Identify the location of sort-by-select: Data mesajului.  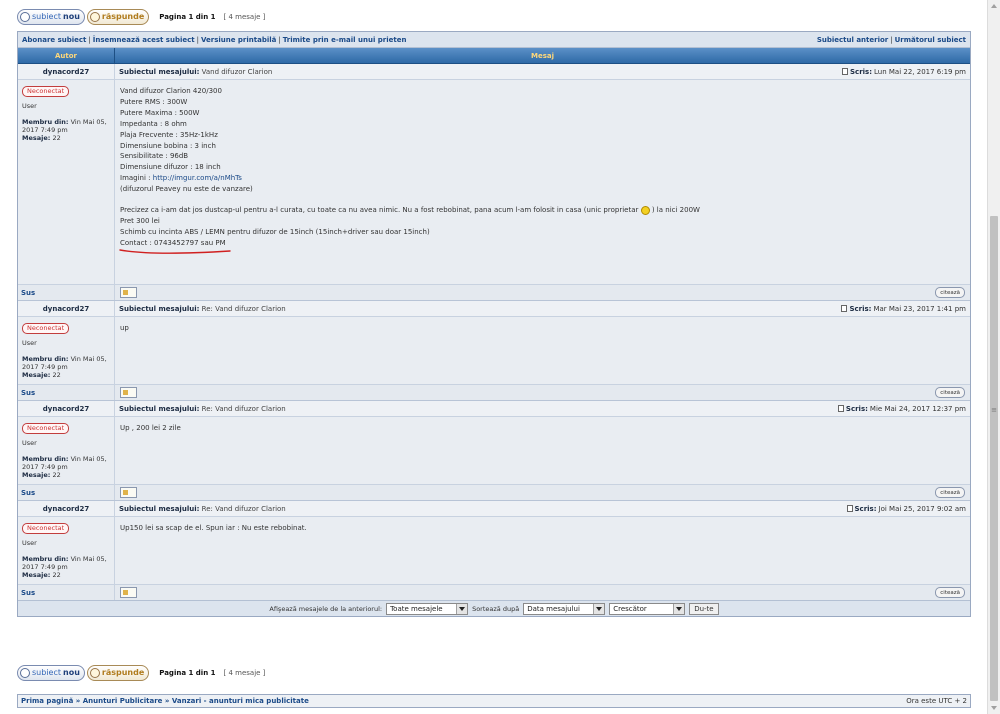
(564, 608).